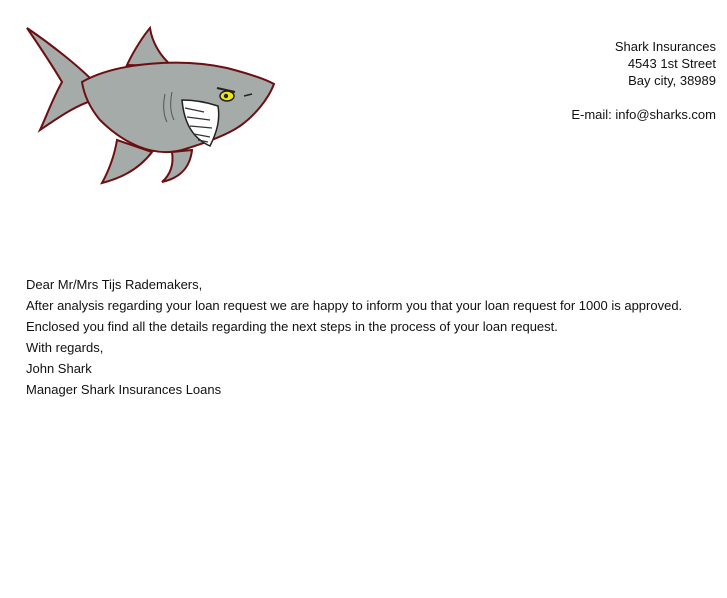 This screenshot has height=598, width=727. What do you see at coordinates (59, 368) in the screenshot?
I see `signature-name: John Shark` at bounding box center [59, 368].